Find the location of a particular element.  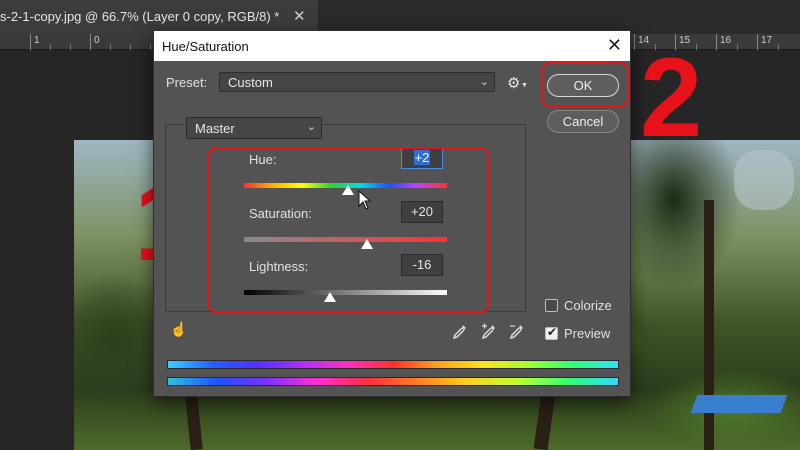

ok-button: OK is located at coordinates (583, 85).